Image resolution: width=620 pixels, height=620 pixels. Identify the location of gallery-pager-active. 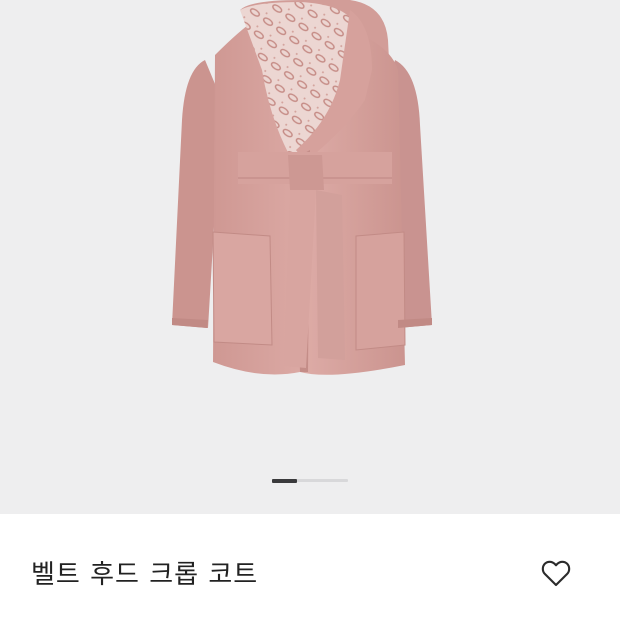
(284, 480).